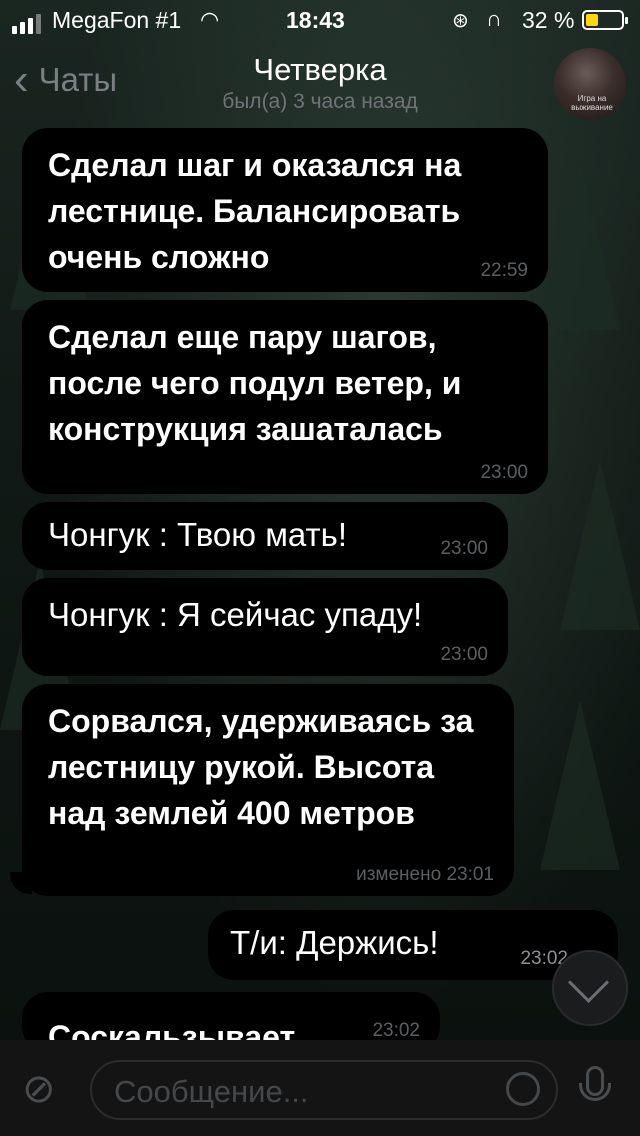  What do you see at coordinates (504, 270) in the screenshot?
I see `message-time: 22:59` at bounding box center [504, 270].